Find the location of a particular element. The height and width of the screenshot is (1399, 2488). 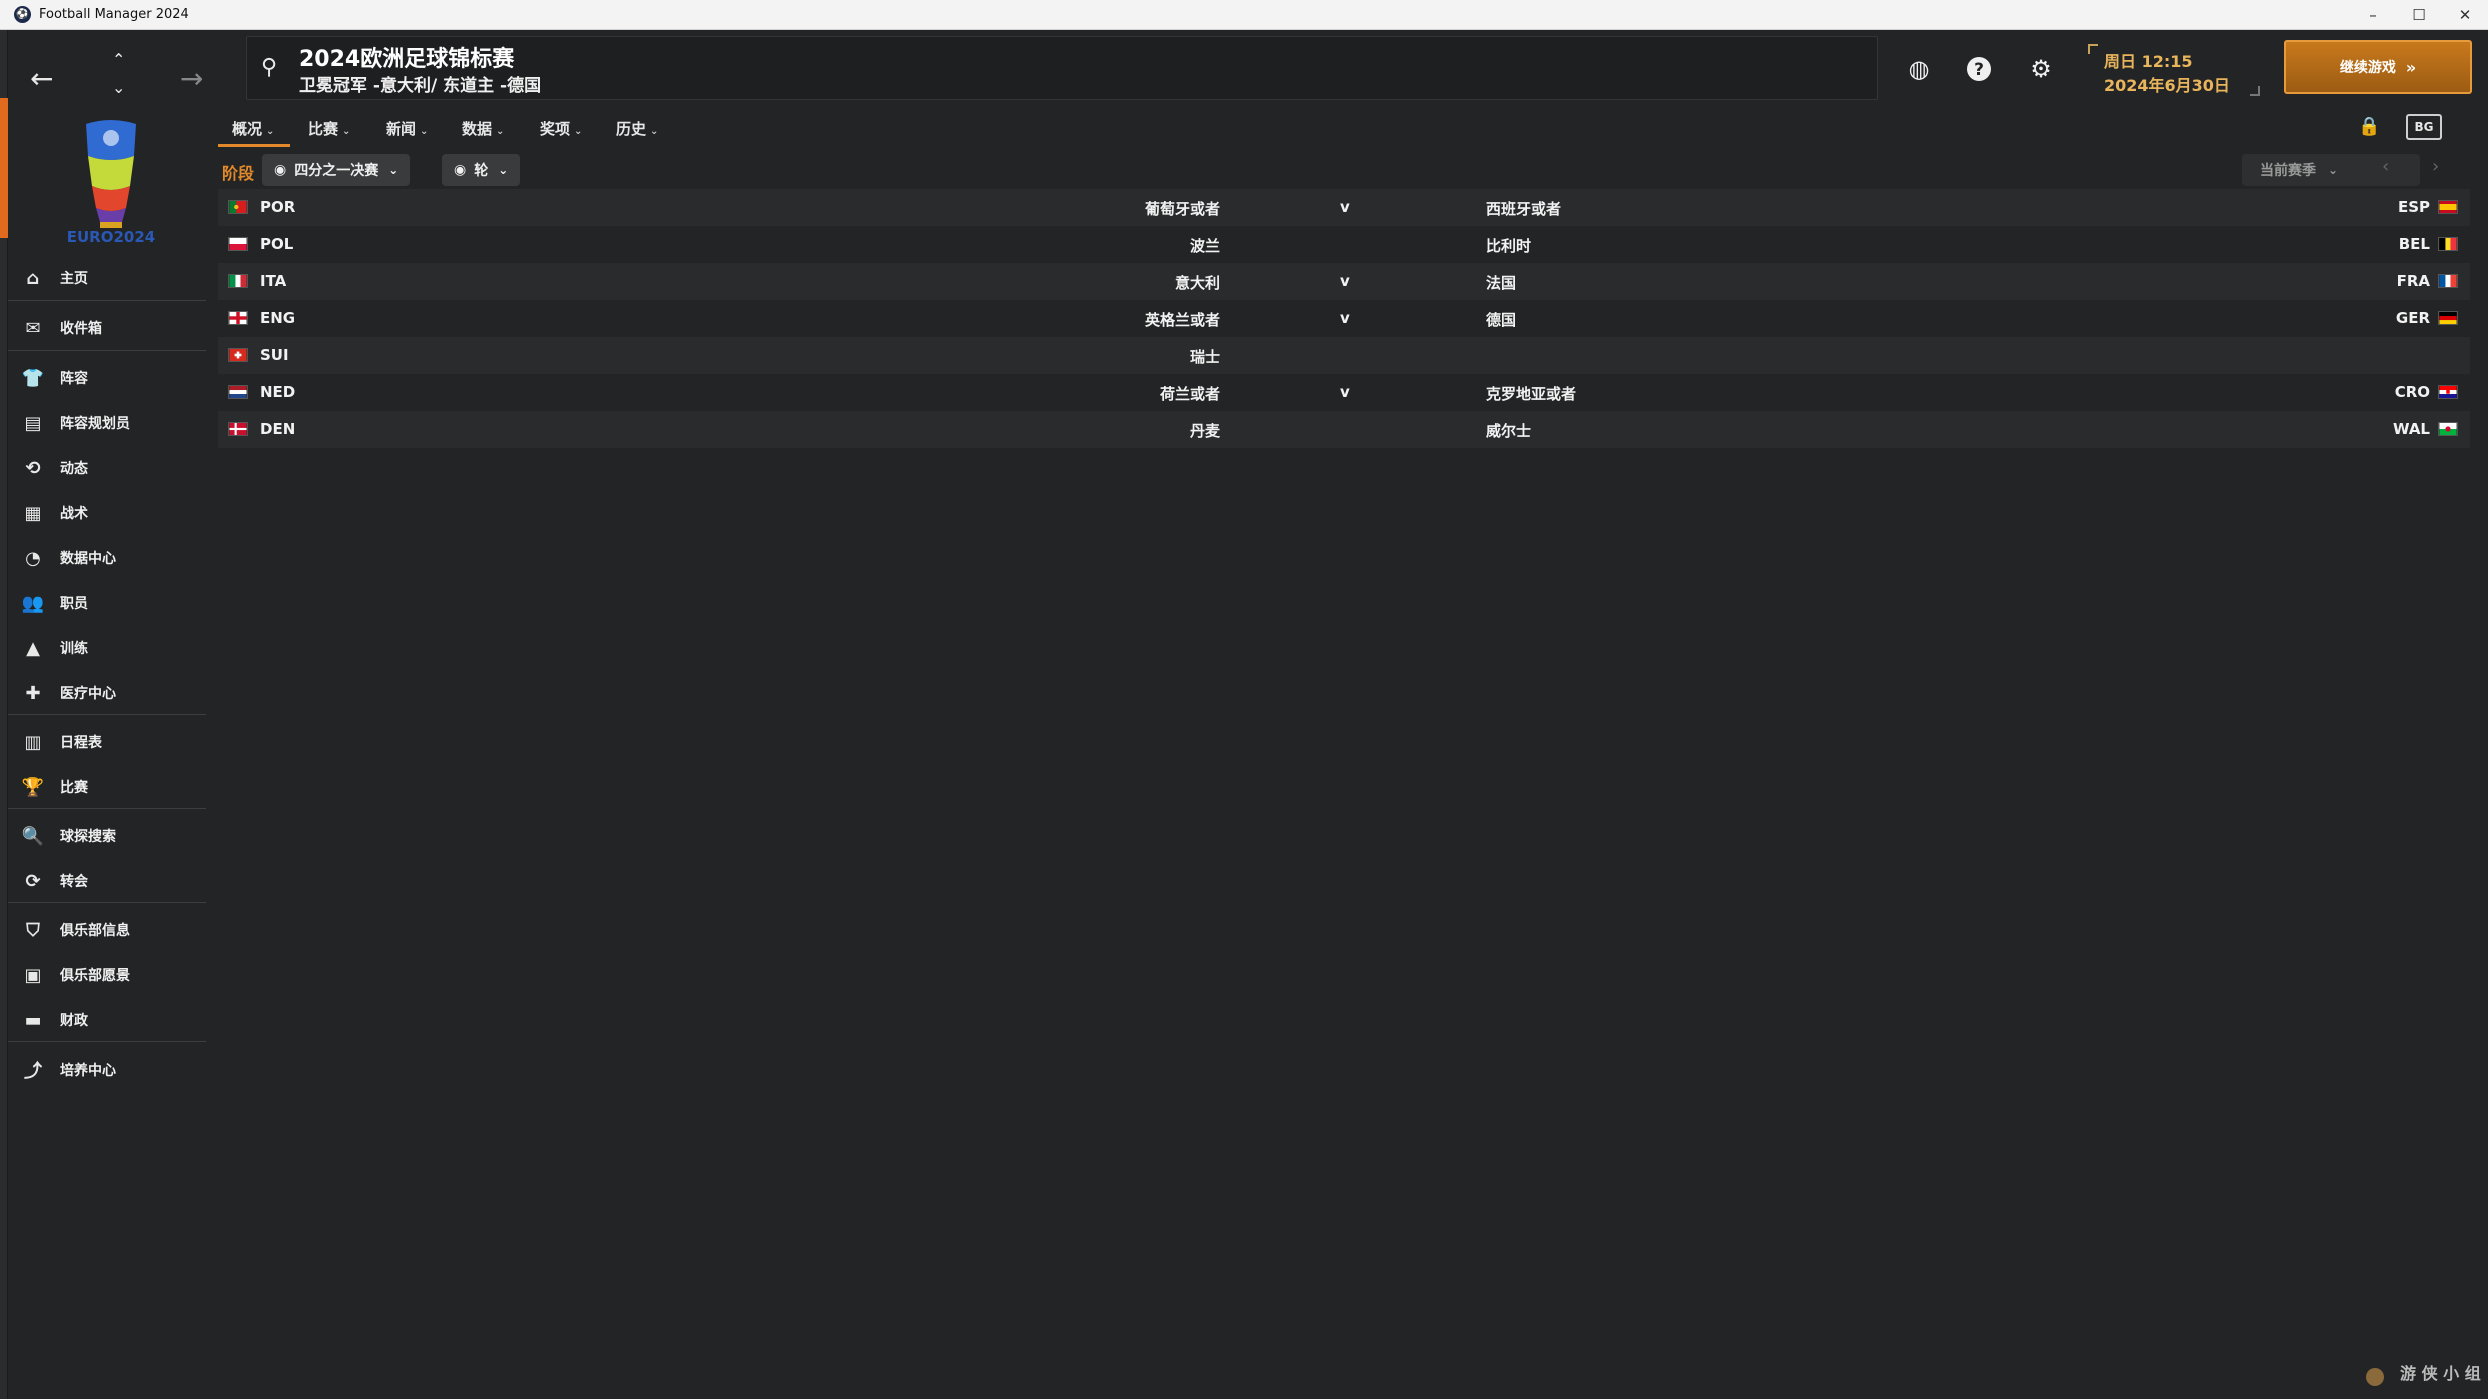

previous-page-icon: ‹ is located at coordinates (2385, 166).